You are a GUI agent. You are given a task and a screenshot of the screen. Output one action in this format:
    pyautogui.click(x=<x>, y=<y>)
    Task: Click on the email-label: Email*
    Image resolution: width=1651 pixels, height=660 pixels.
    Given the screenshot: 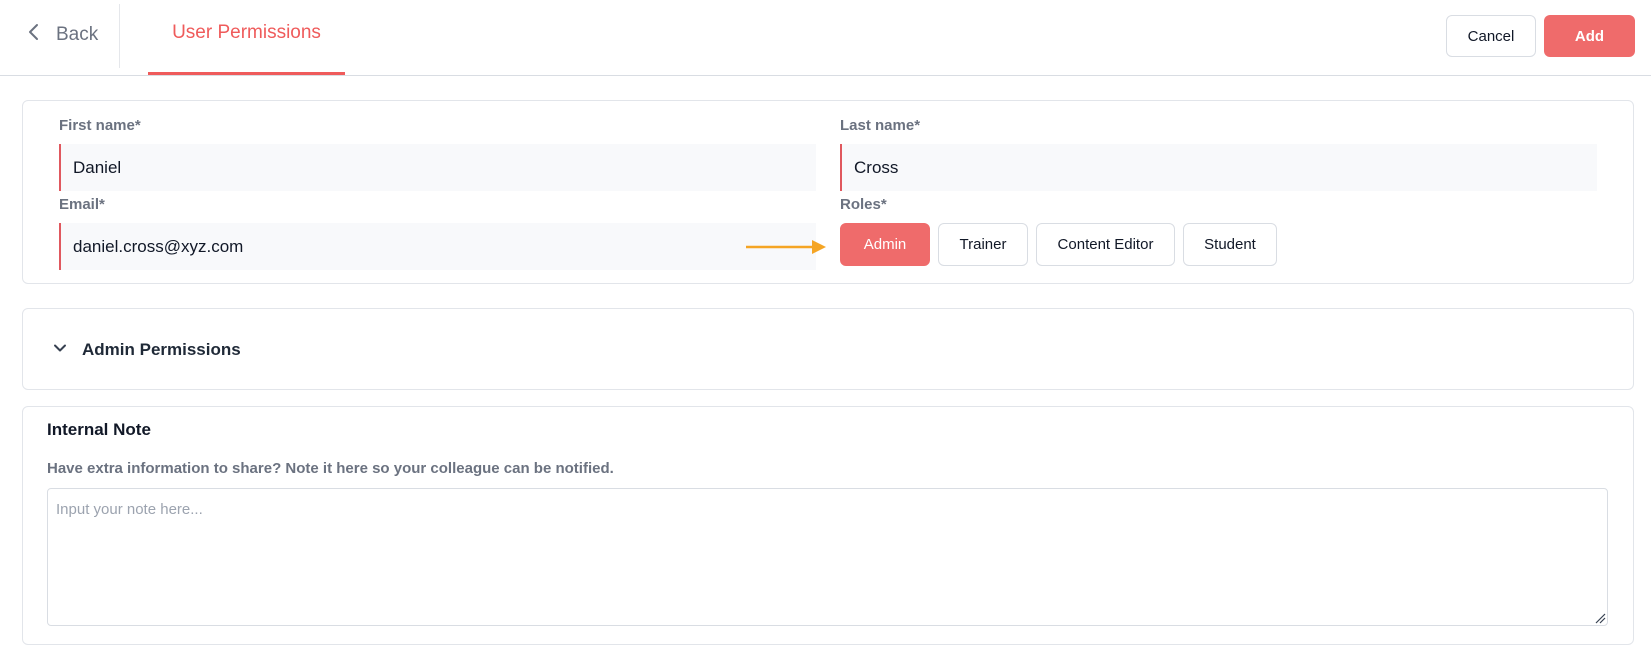 What is the action you would take?
    pyautogui.click(x=82, y=204)
    